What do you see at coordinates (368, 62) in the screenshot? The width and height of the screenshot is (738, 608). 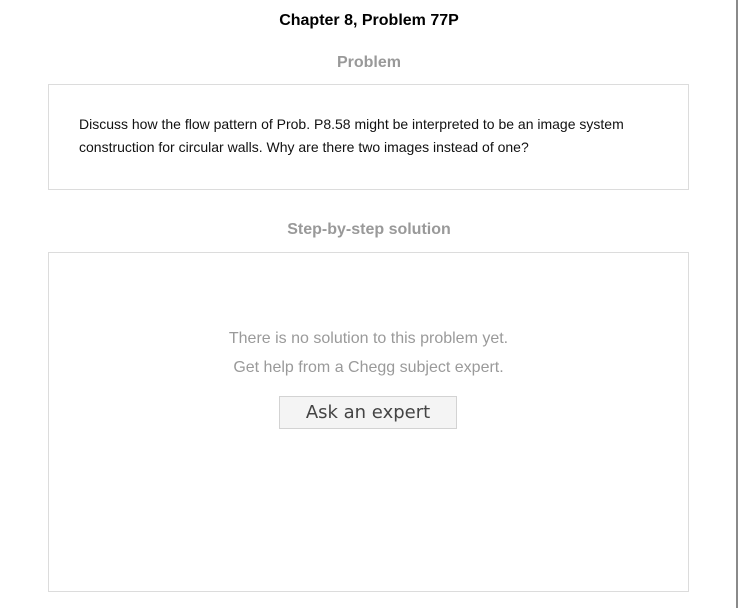 I see `problem-heading: Problem` at bounding box center [368, 62].